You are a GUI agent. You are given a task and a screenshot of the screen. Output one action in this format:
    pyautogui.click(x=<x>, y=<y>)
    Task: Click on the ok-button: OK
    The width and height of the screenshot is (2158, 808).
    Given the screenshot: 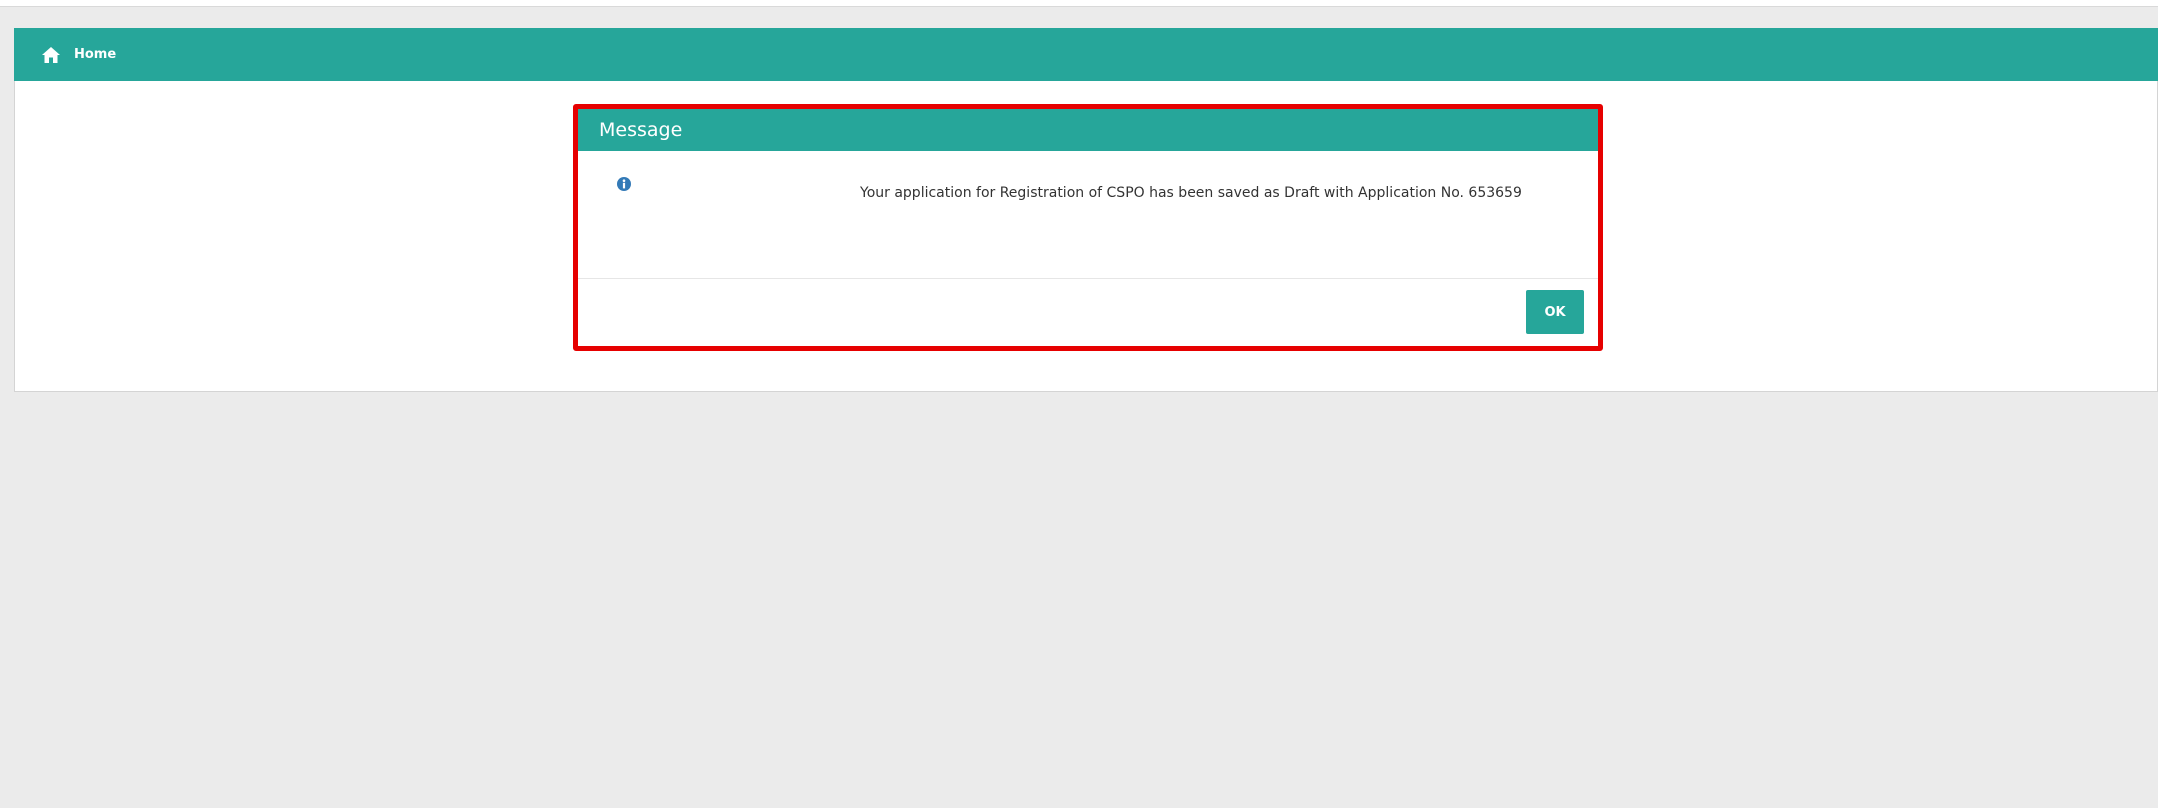 What is the action you would take?
    pyautogui.click(x=1555, y=312)
    